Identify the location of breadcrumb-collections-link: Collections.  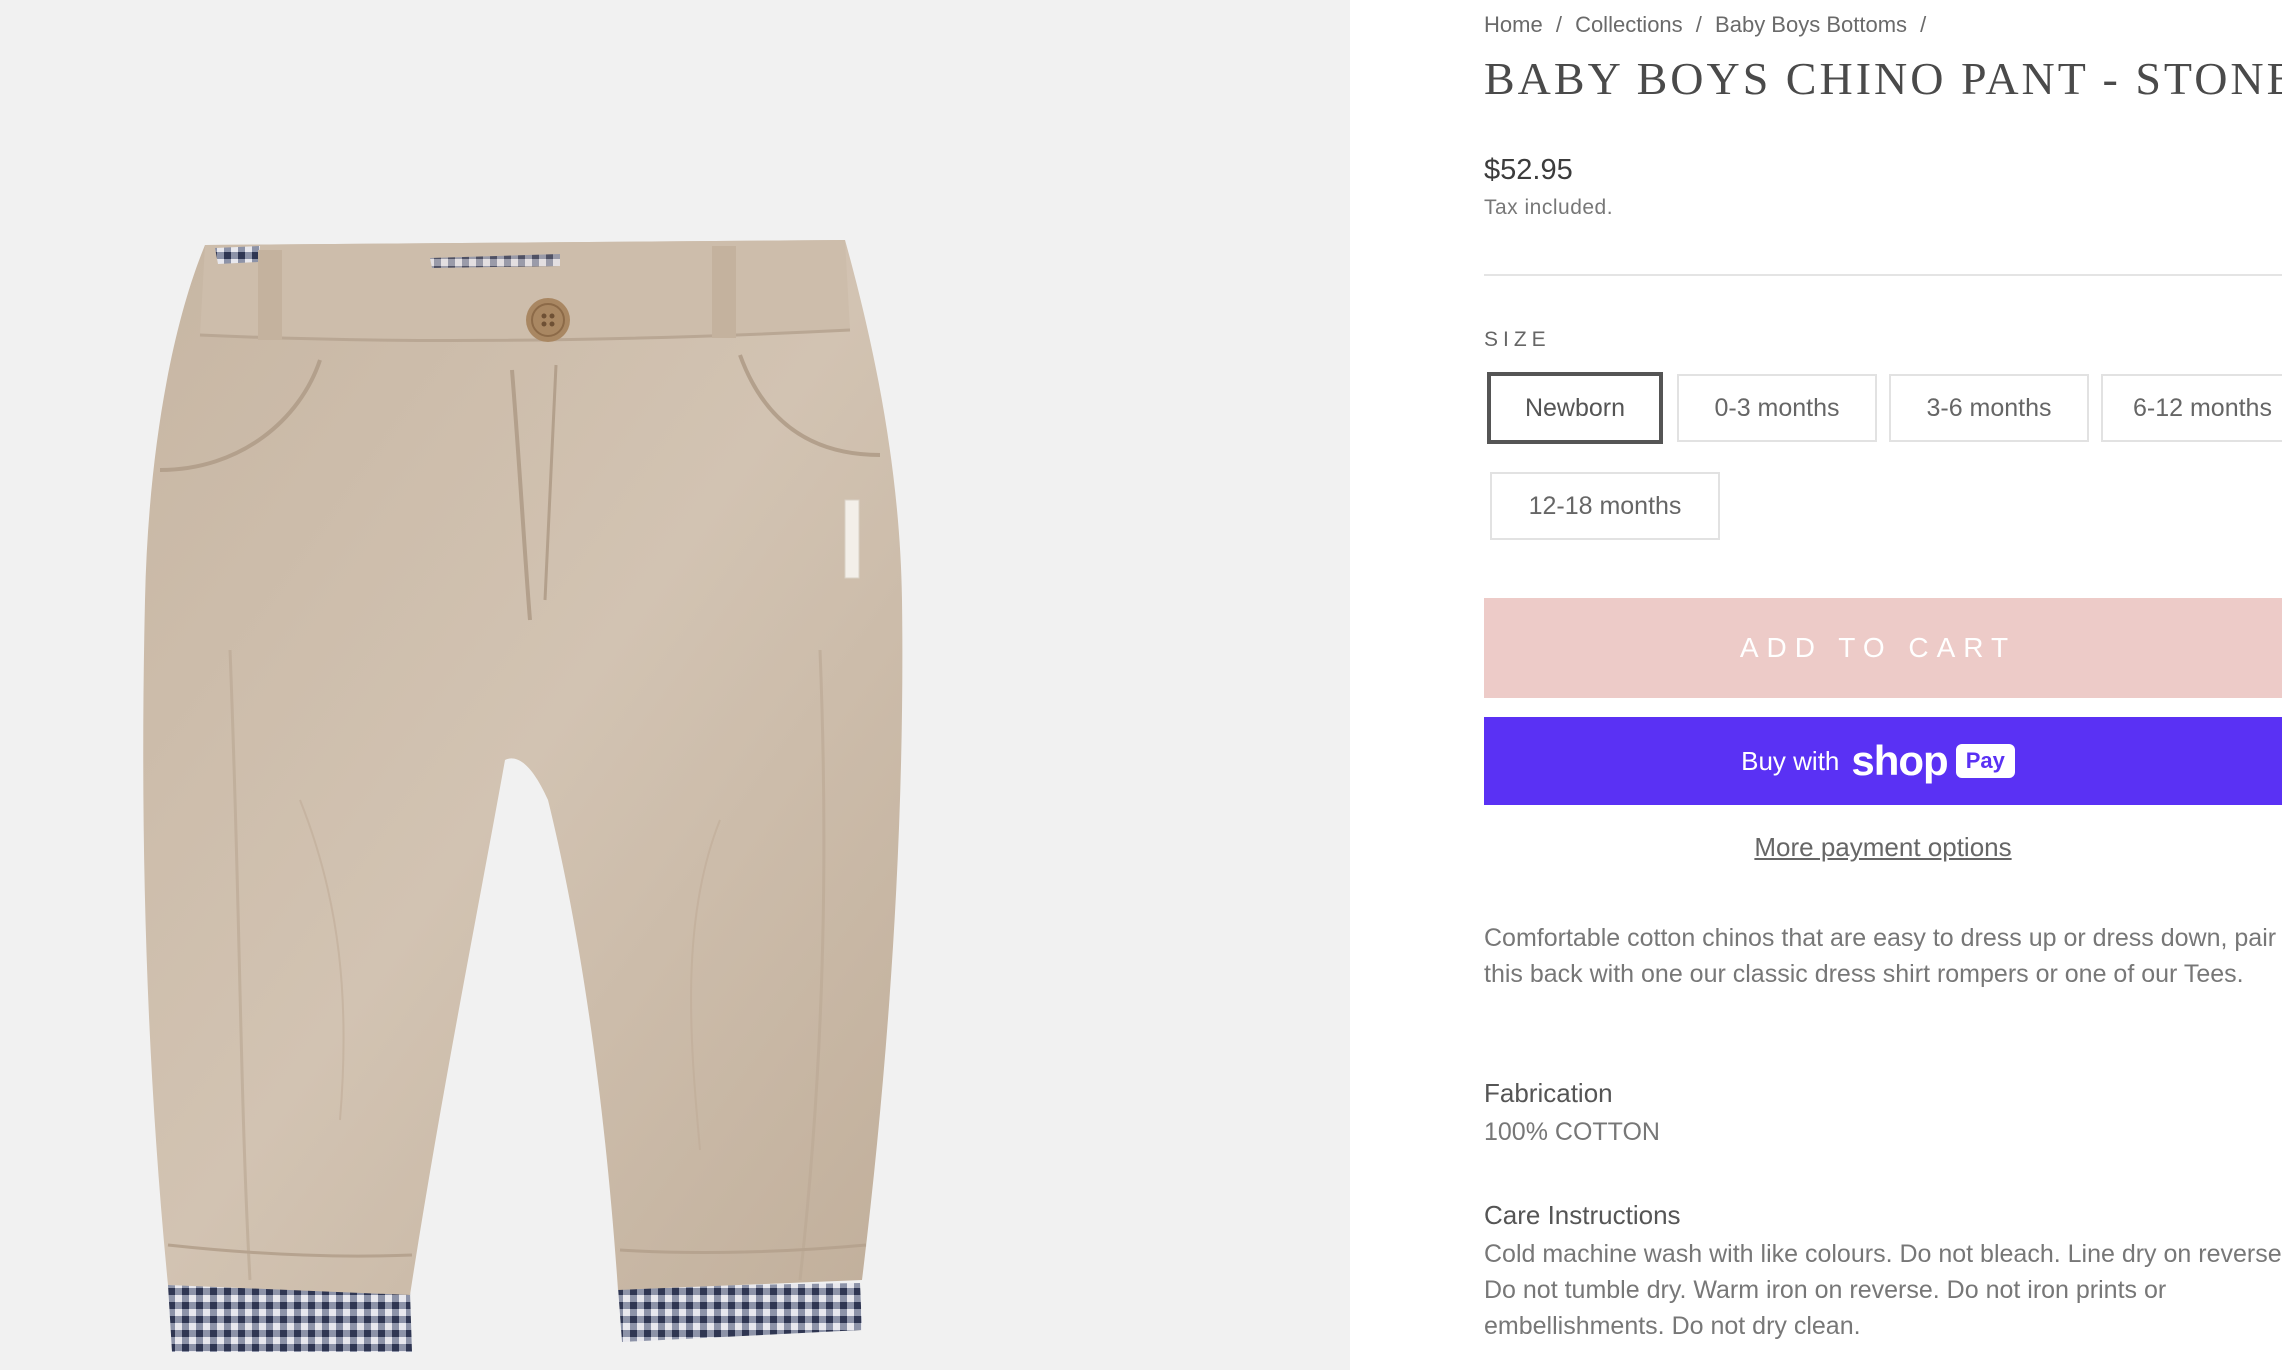
(1629, 25).